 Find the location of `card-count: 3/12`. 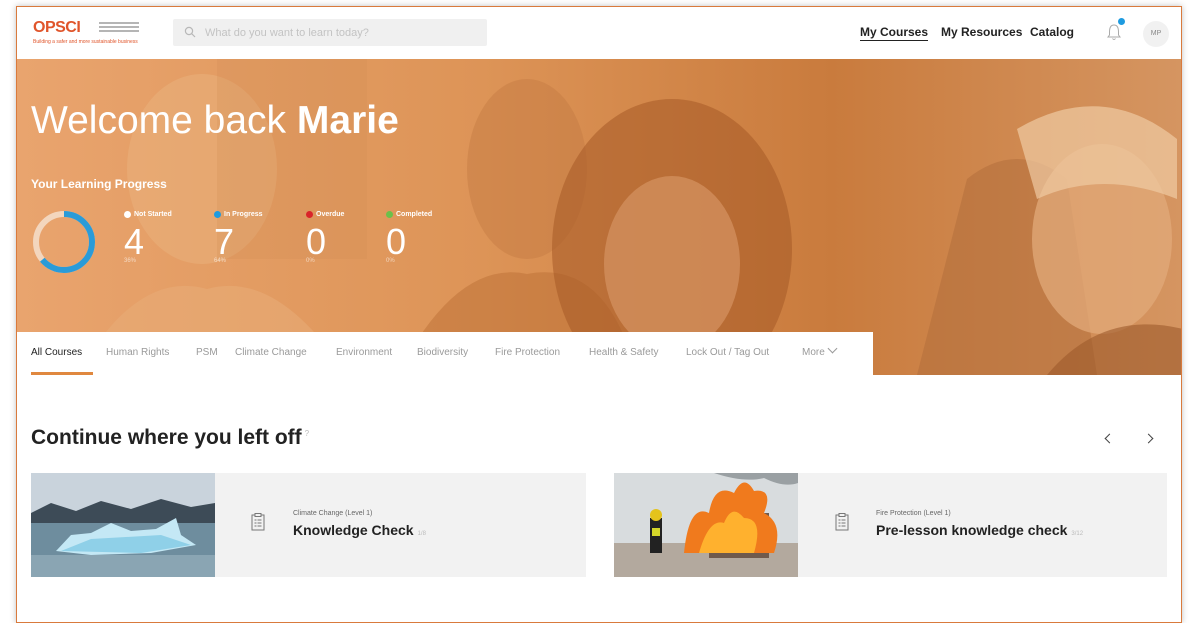

card-count: 3/12 is located at coordinates (1077, 534).